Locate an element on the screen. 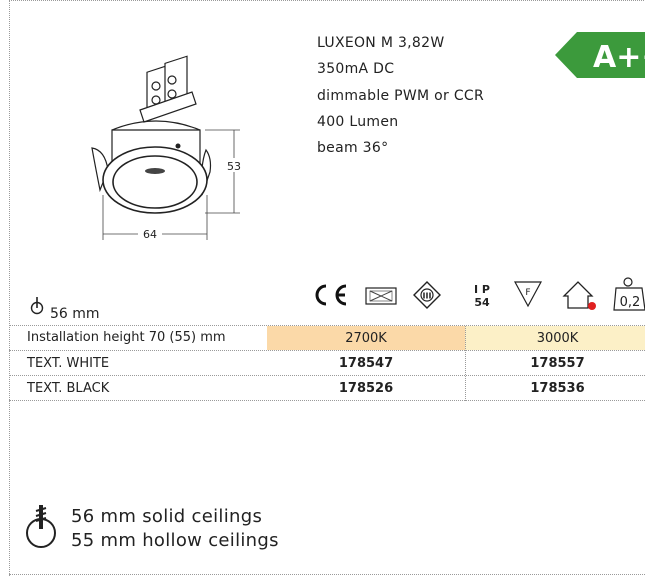 The height and width of the screenshot is (576, 645). article-number: 178526 is located at coordinates (366, 388).